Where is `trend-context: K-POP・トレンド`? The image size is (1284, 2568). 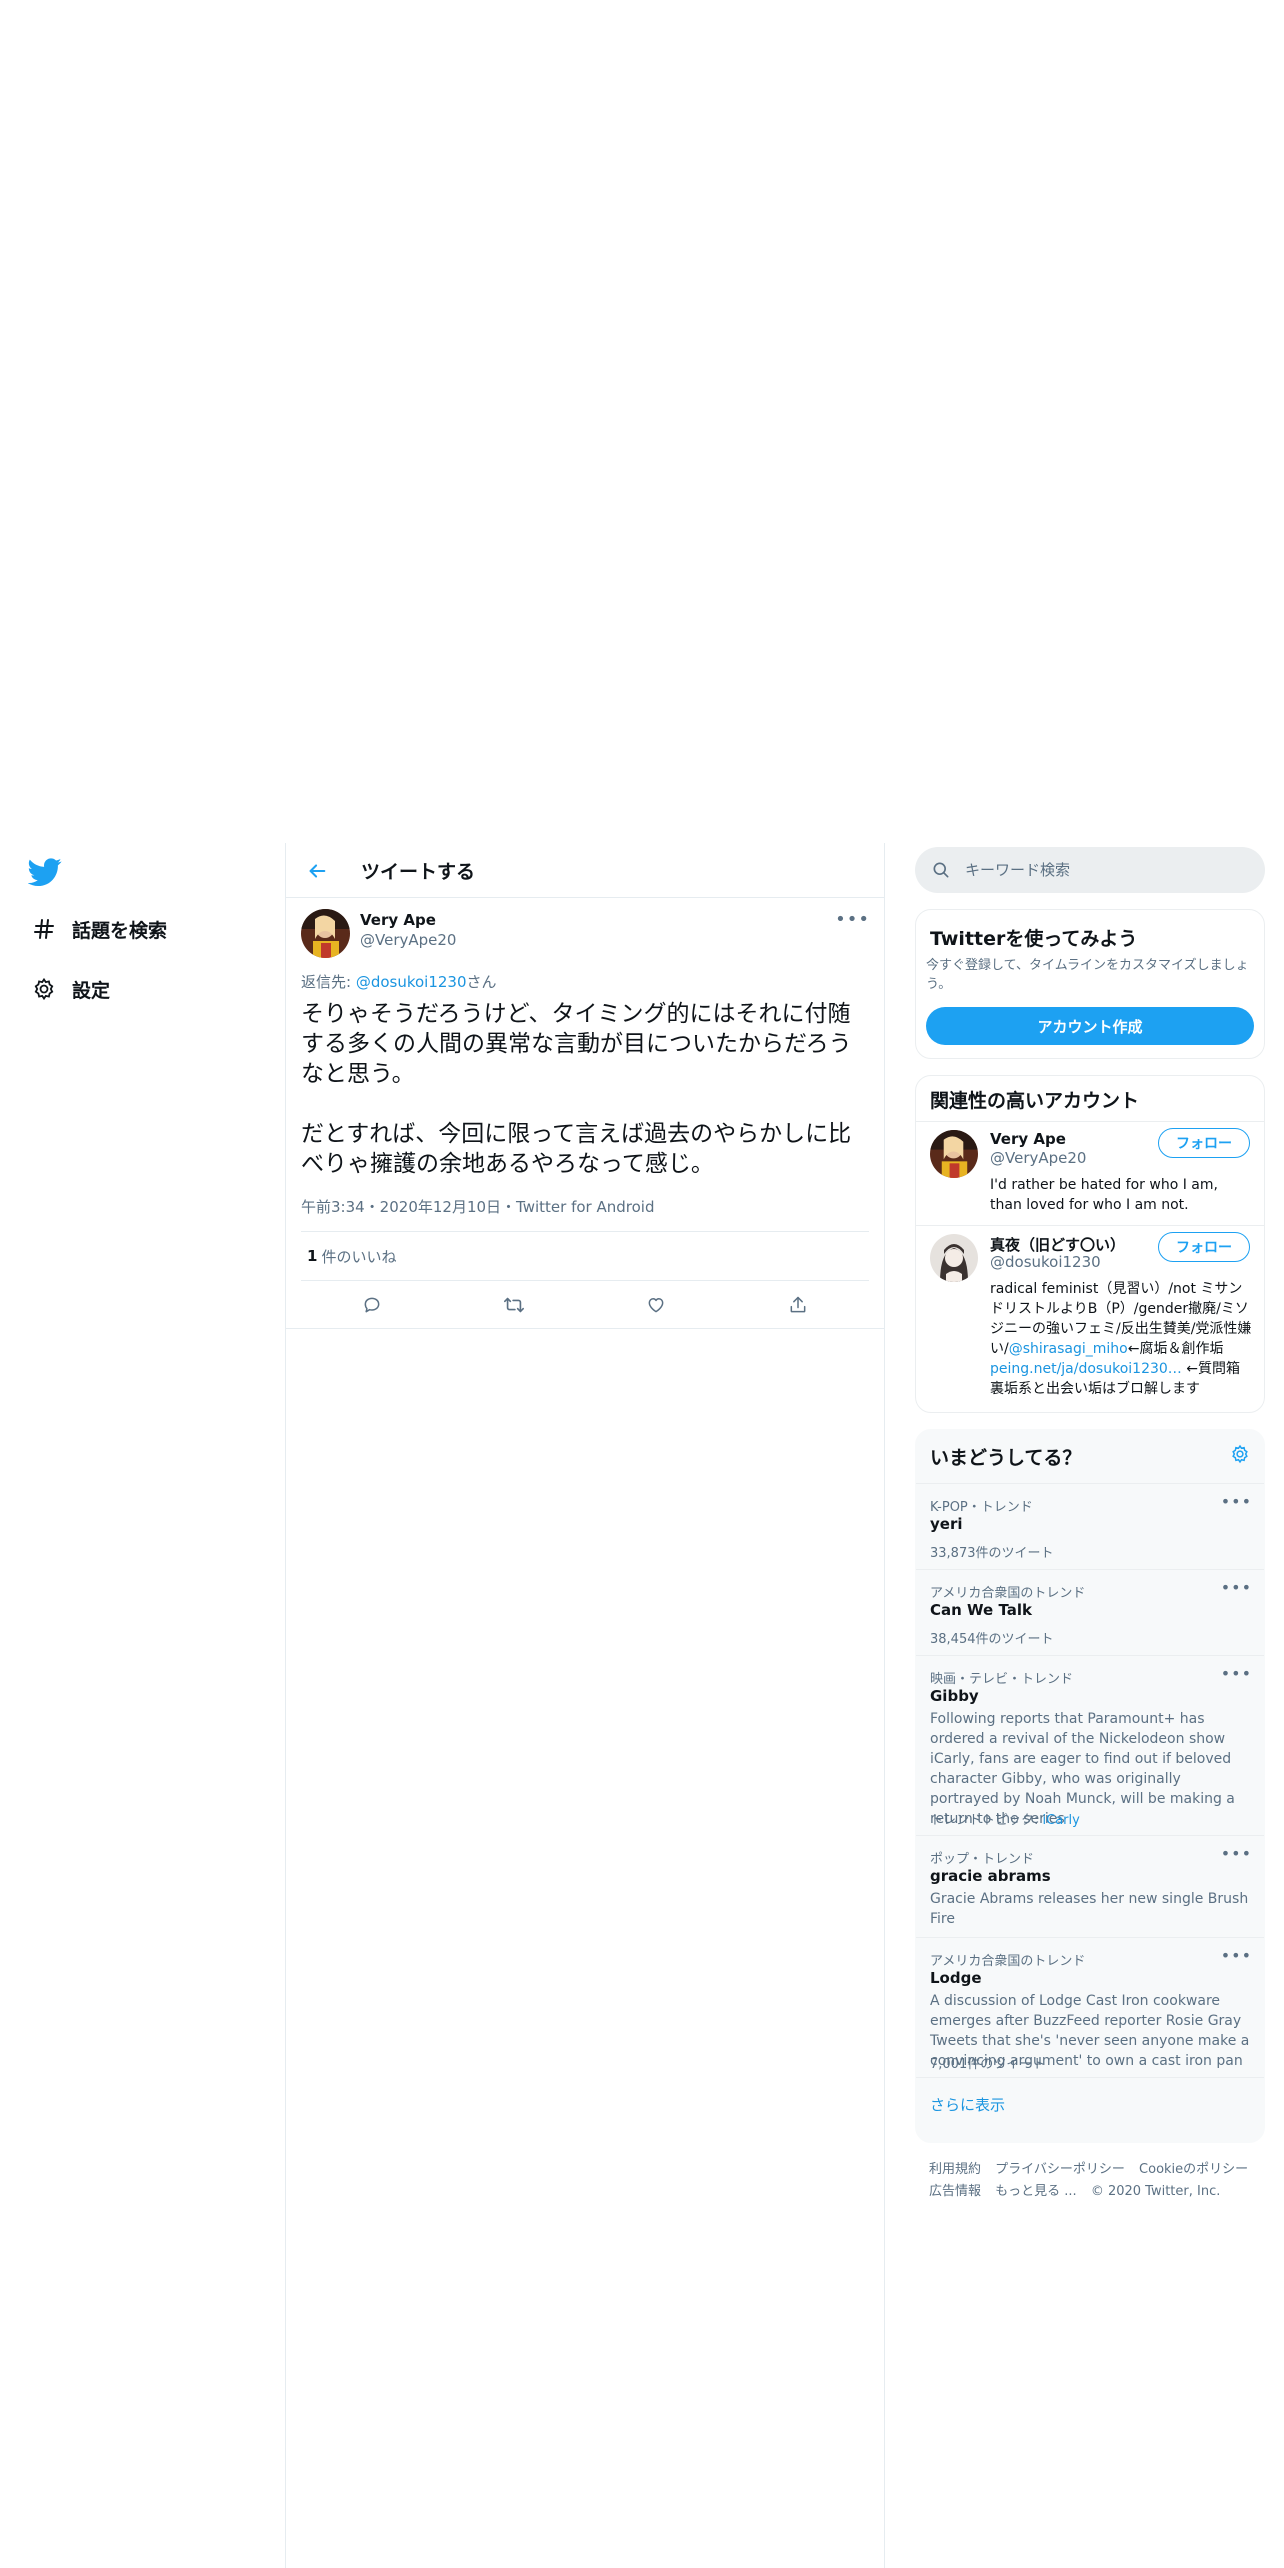
trend-context: K-POP・トレンド is located at coordinates (981, 1507).